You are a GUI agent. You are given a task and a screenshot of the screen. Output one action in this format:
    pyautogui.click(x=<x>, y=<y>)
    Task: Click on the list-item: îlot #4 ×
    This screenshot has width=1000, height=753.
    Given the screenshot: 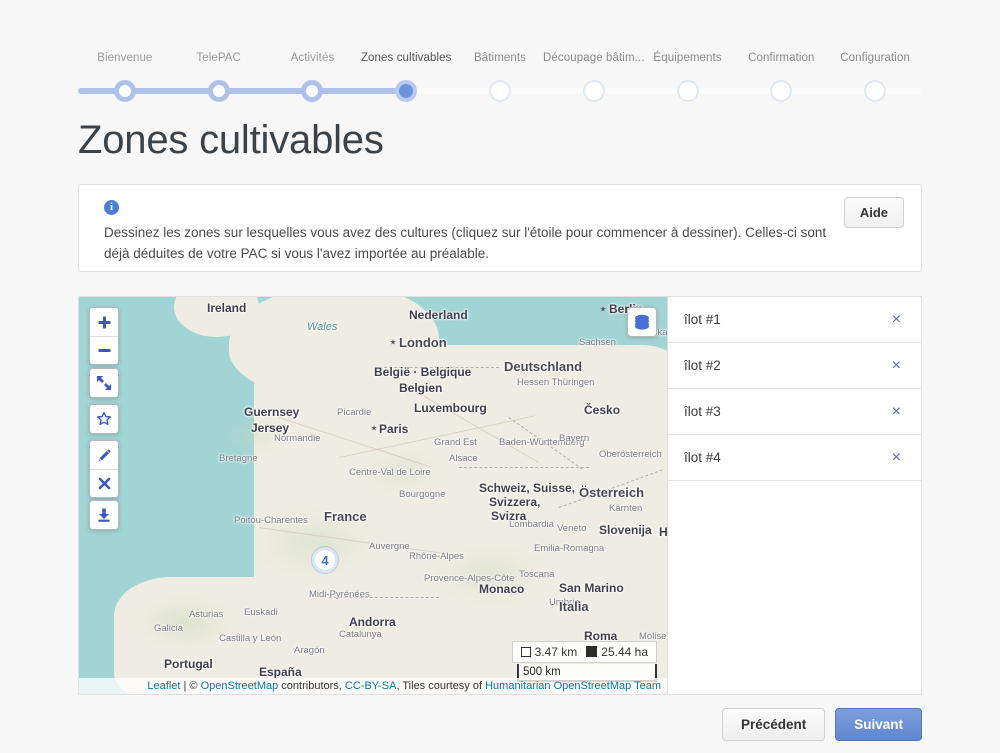 What is the action you would take?
    pyautogui.click(x=794, y=458)
    